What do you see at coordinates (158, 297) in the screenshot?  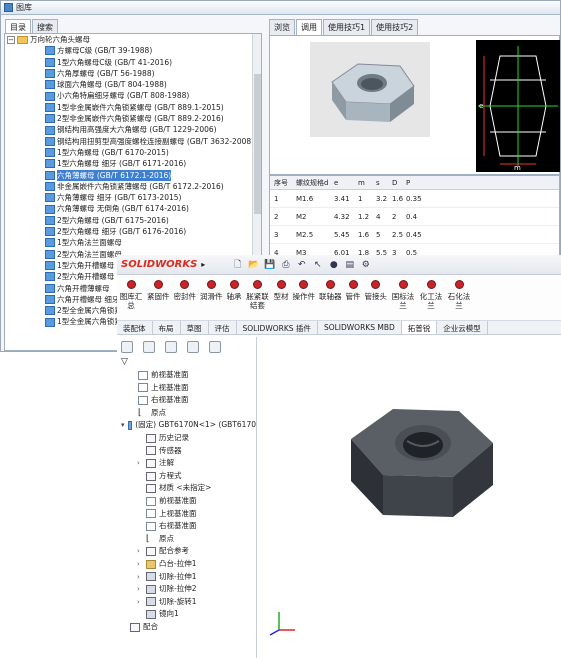 I see `ribbon-button: 紧固件` at bounding box center [158, 297].